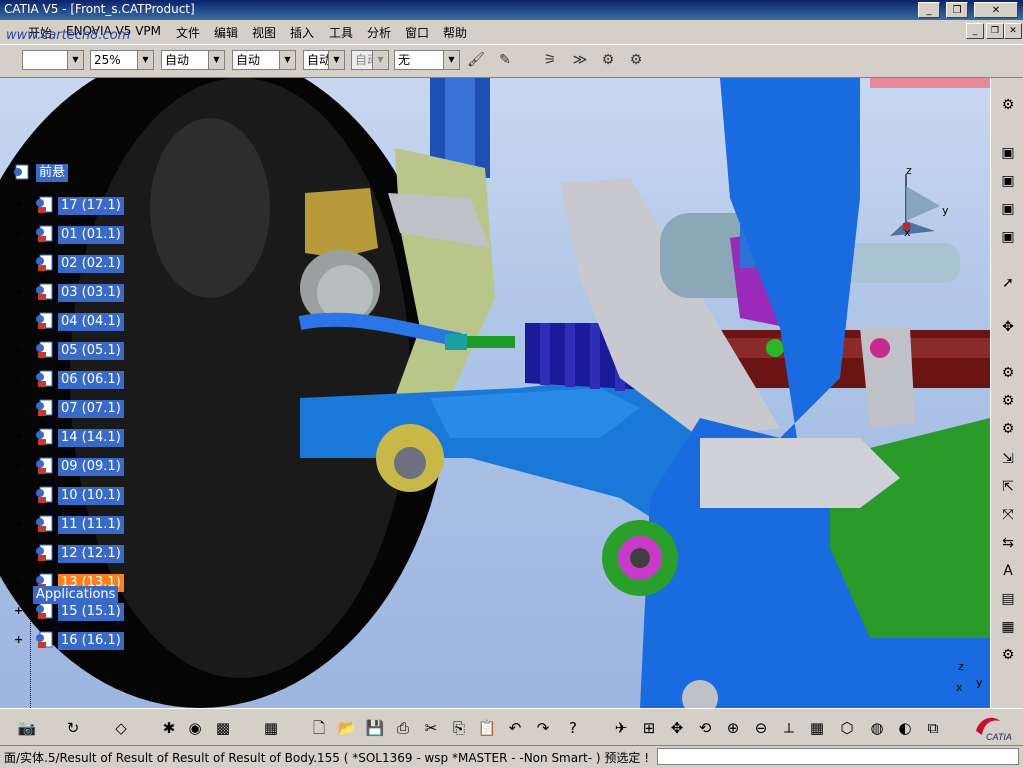 This screenshot has height=768, width=1023. Describe the element at coordinates (1008, 571) in the screenshot. I see `text-icon: A` at that location.